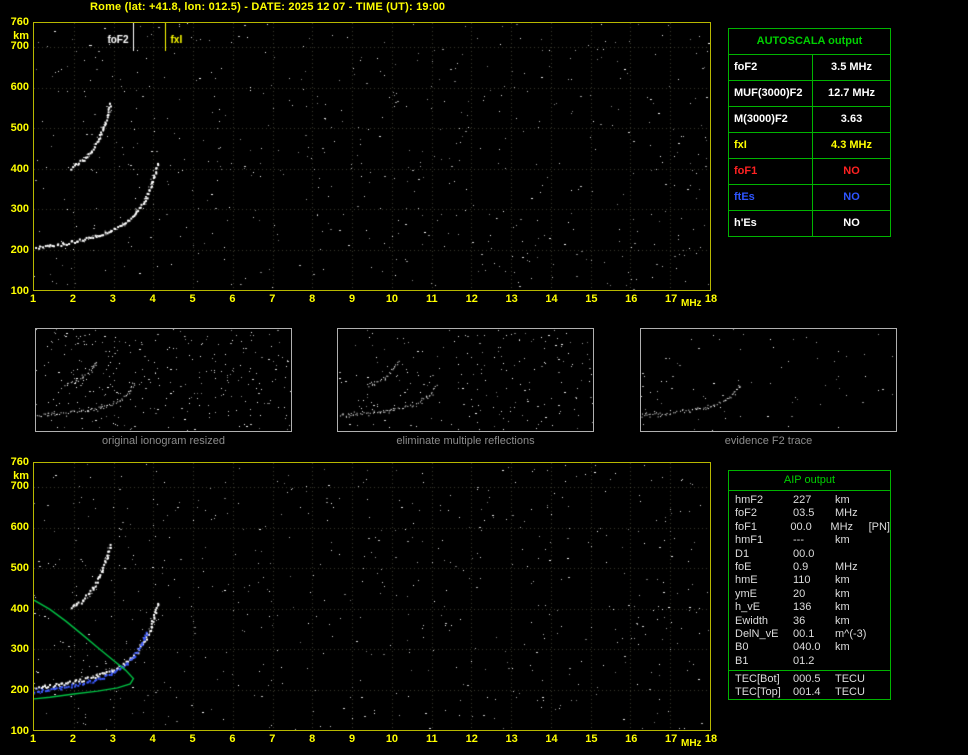 This screenshot has width=968, height=755. Describe the element at coordinates (465, 380) in the screenshot. I see `thumbnail-eliminate-reflections` at that location.